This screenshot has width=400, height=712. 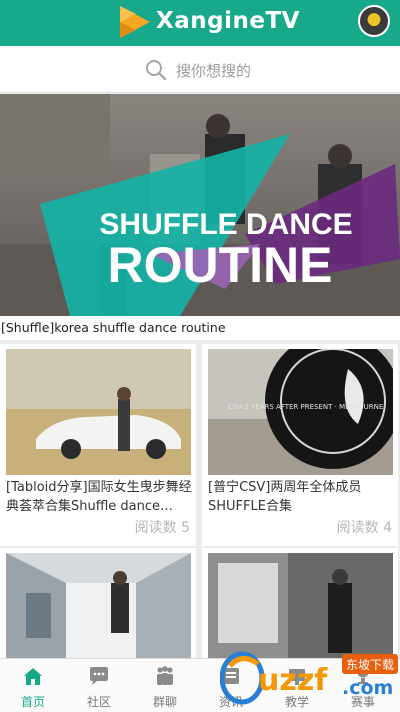 What do you see at coordinates (363, 685) in the screenshot?
I see `tab-events: 赛事` at bounding box center [363, 685].